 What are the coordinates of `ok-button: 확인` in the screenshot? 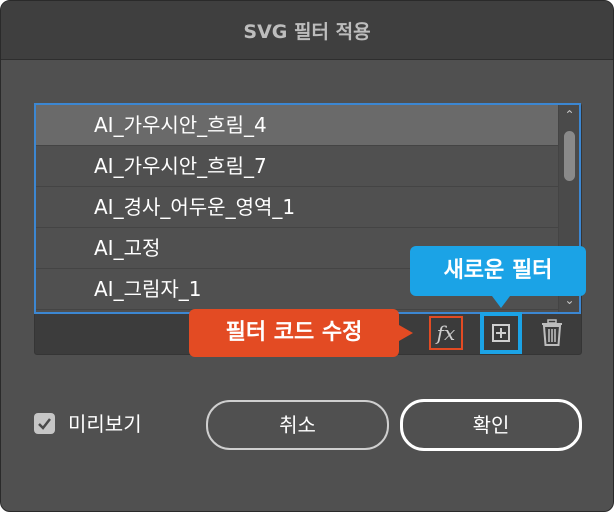 It's located at (491, 425).